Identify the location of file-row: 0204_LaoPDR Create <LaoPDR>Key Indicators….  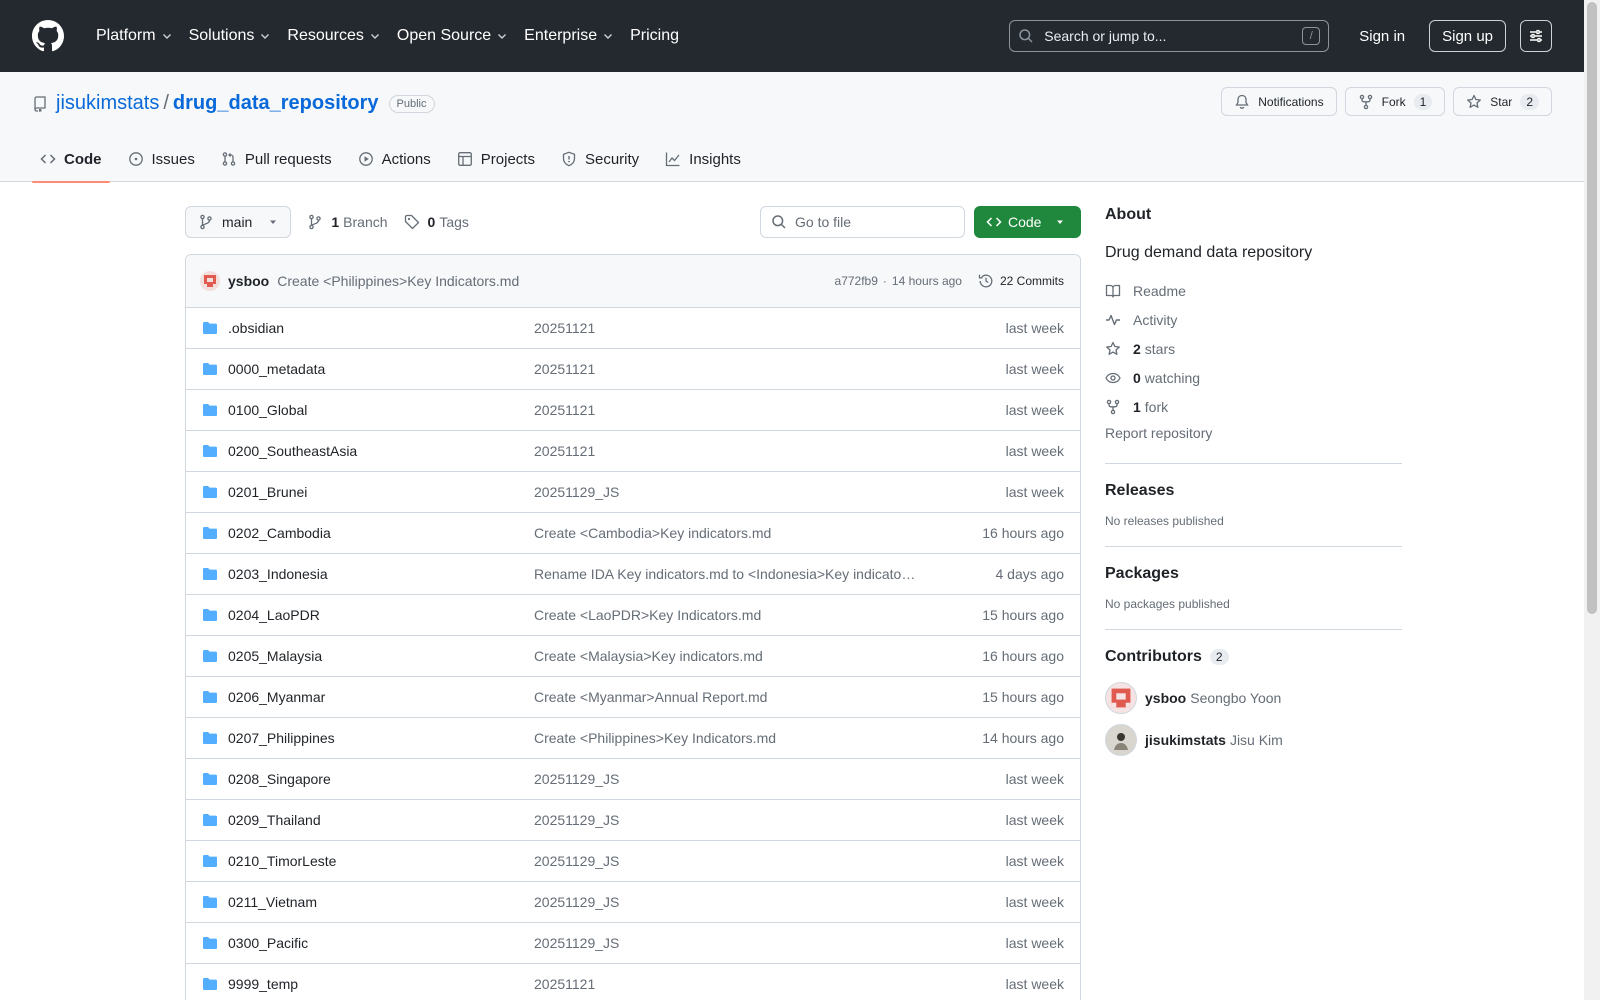
(633, 615).